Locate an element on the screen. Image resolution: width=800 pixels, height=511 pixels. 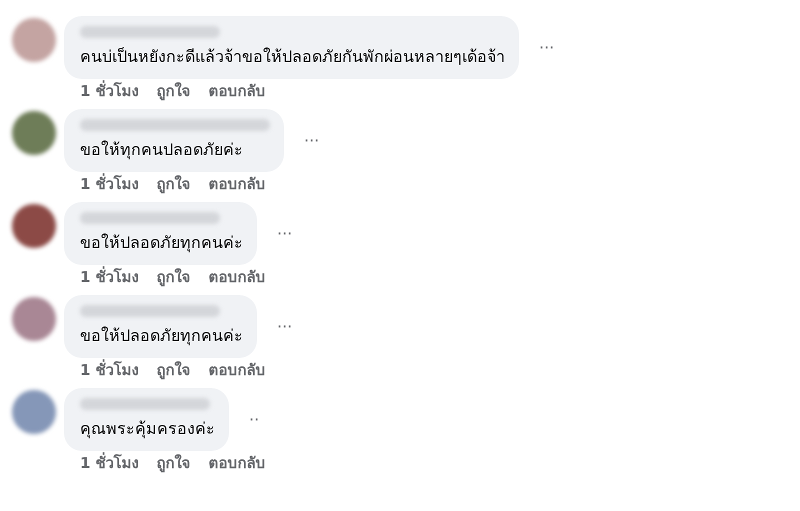
comment-text: ขอให้ทุกคนปลอดภัยค่ะ is located at coordinates (162, 150).